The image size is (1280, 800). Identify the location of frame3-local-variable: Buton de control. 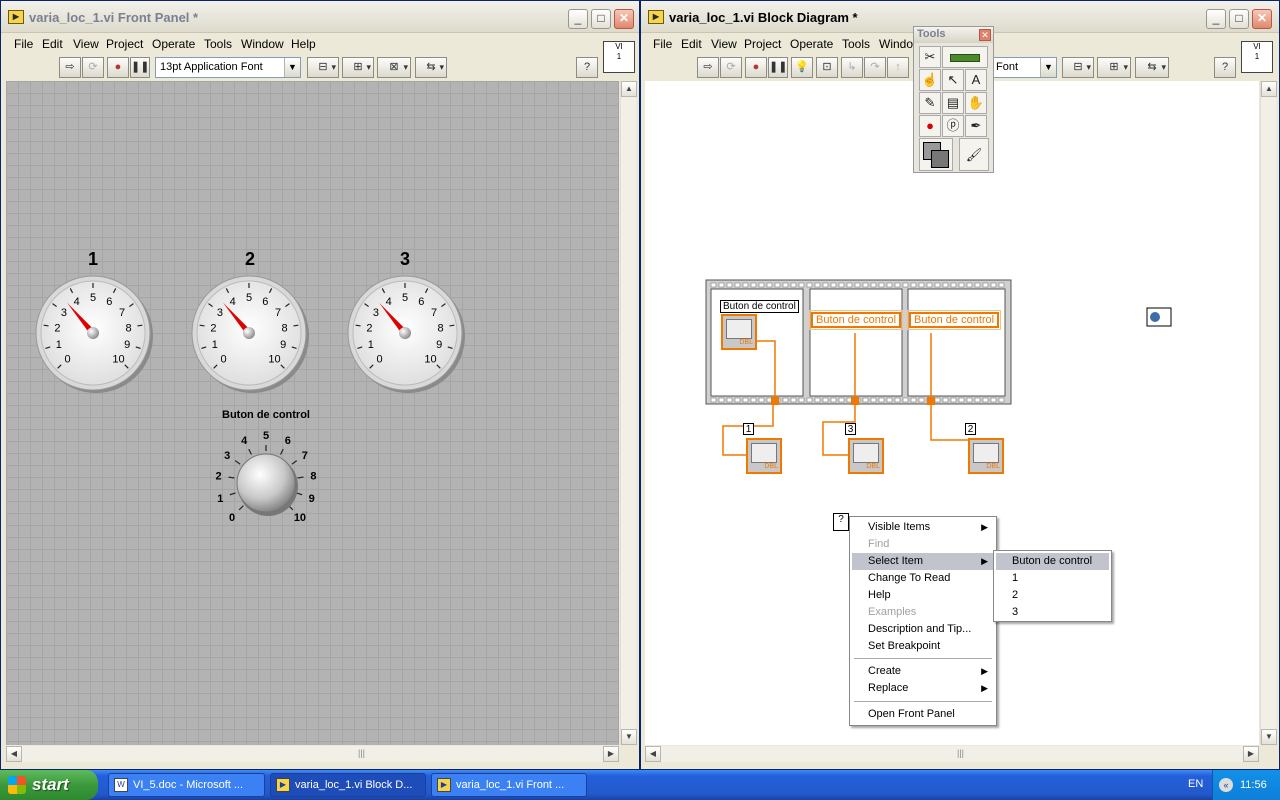
(954, 320).